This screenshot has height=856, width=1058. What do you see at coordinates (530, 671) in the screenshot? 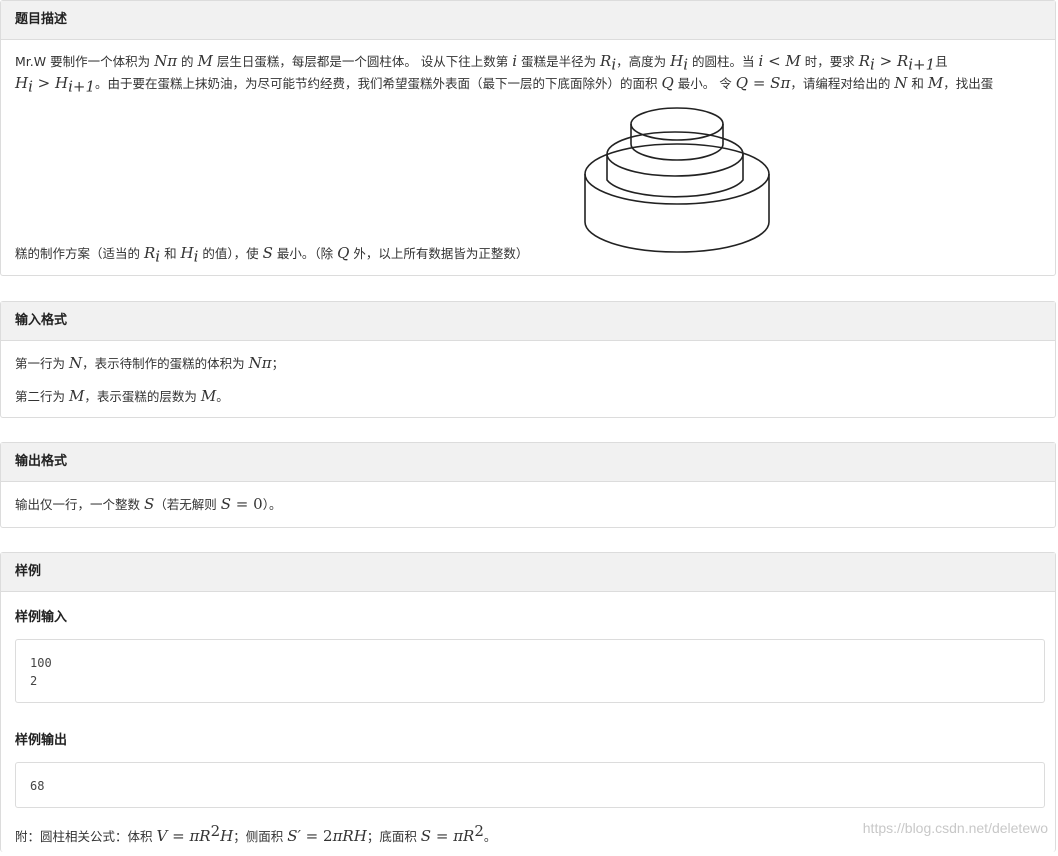
I see `sample-input-box: 100 2` at bounding box center [530, 671].